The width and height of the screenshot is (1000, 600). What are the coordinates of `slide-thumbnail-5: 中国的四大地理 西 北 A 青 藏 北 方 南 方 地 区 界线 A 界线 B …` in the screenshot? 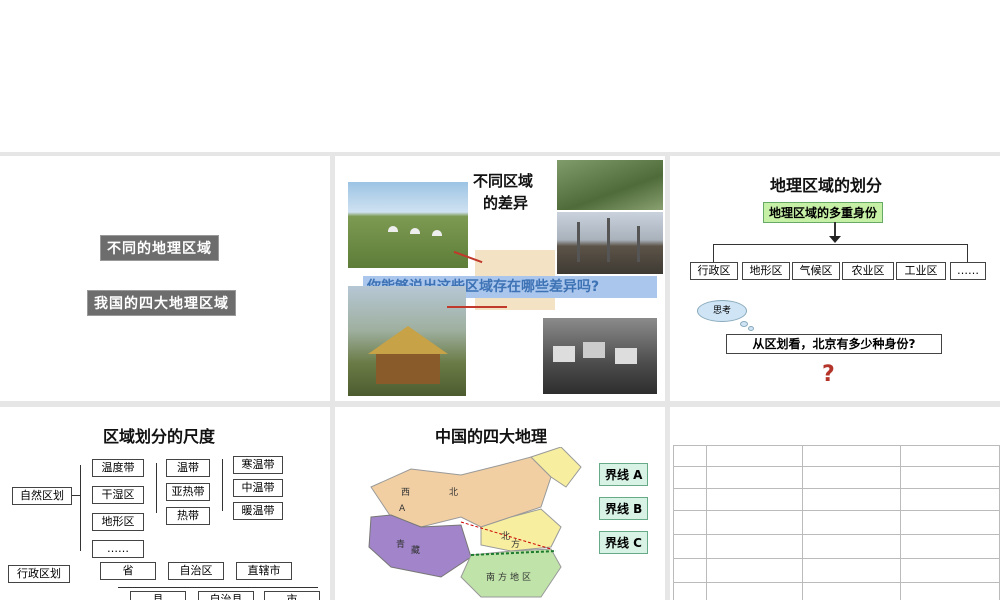 It's located at (500, 503).